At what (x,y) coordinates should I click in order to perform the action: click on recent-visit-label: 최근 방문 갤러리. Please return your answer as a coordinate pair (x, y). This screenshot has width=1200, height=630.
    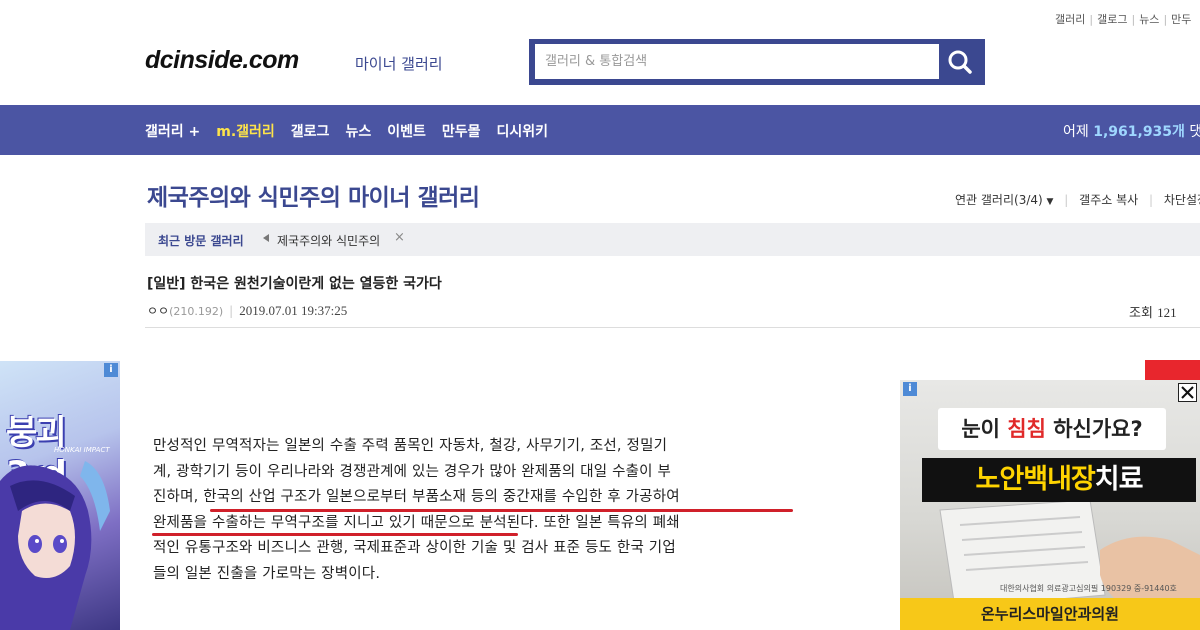
    Looking at the image, I should click on (201, 241).